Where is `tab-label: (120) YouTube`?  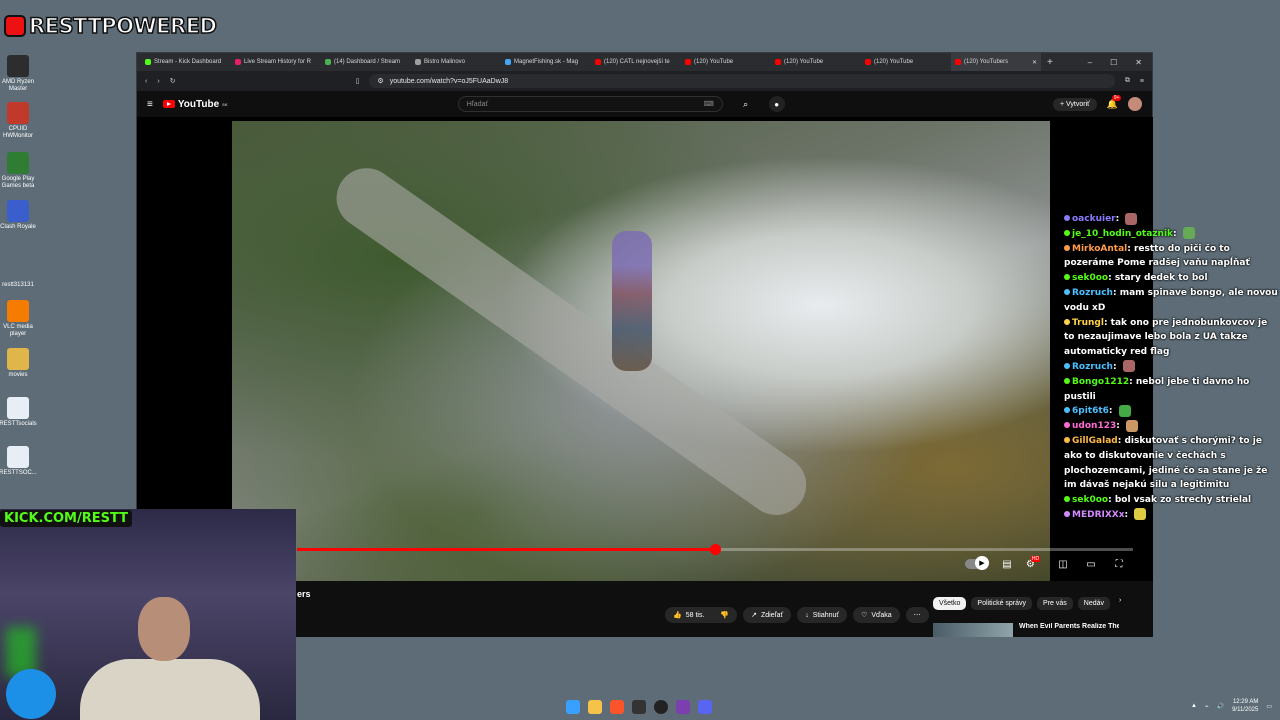 tab-label: (120) YouTube is located at coordinates (894, 62).